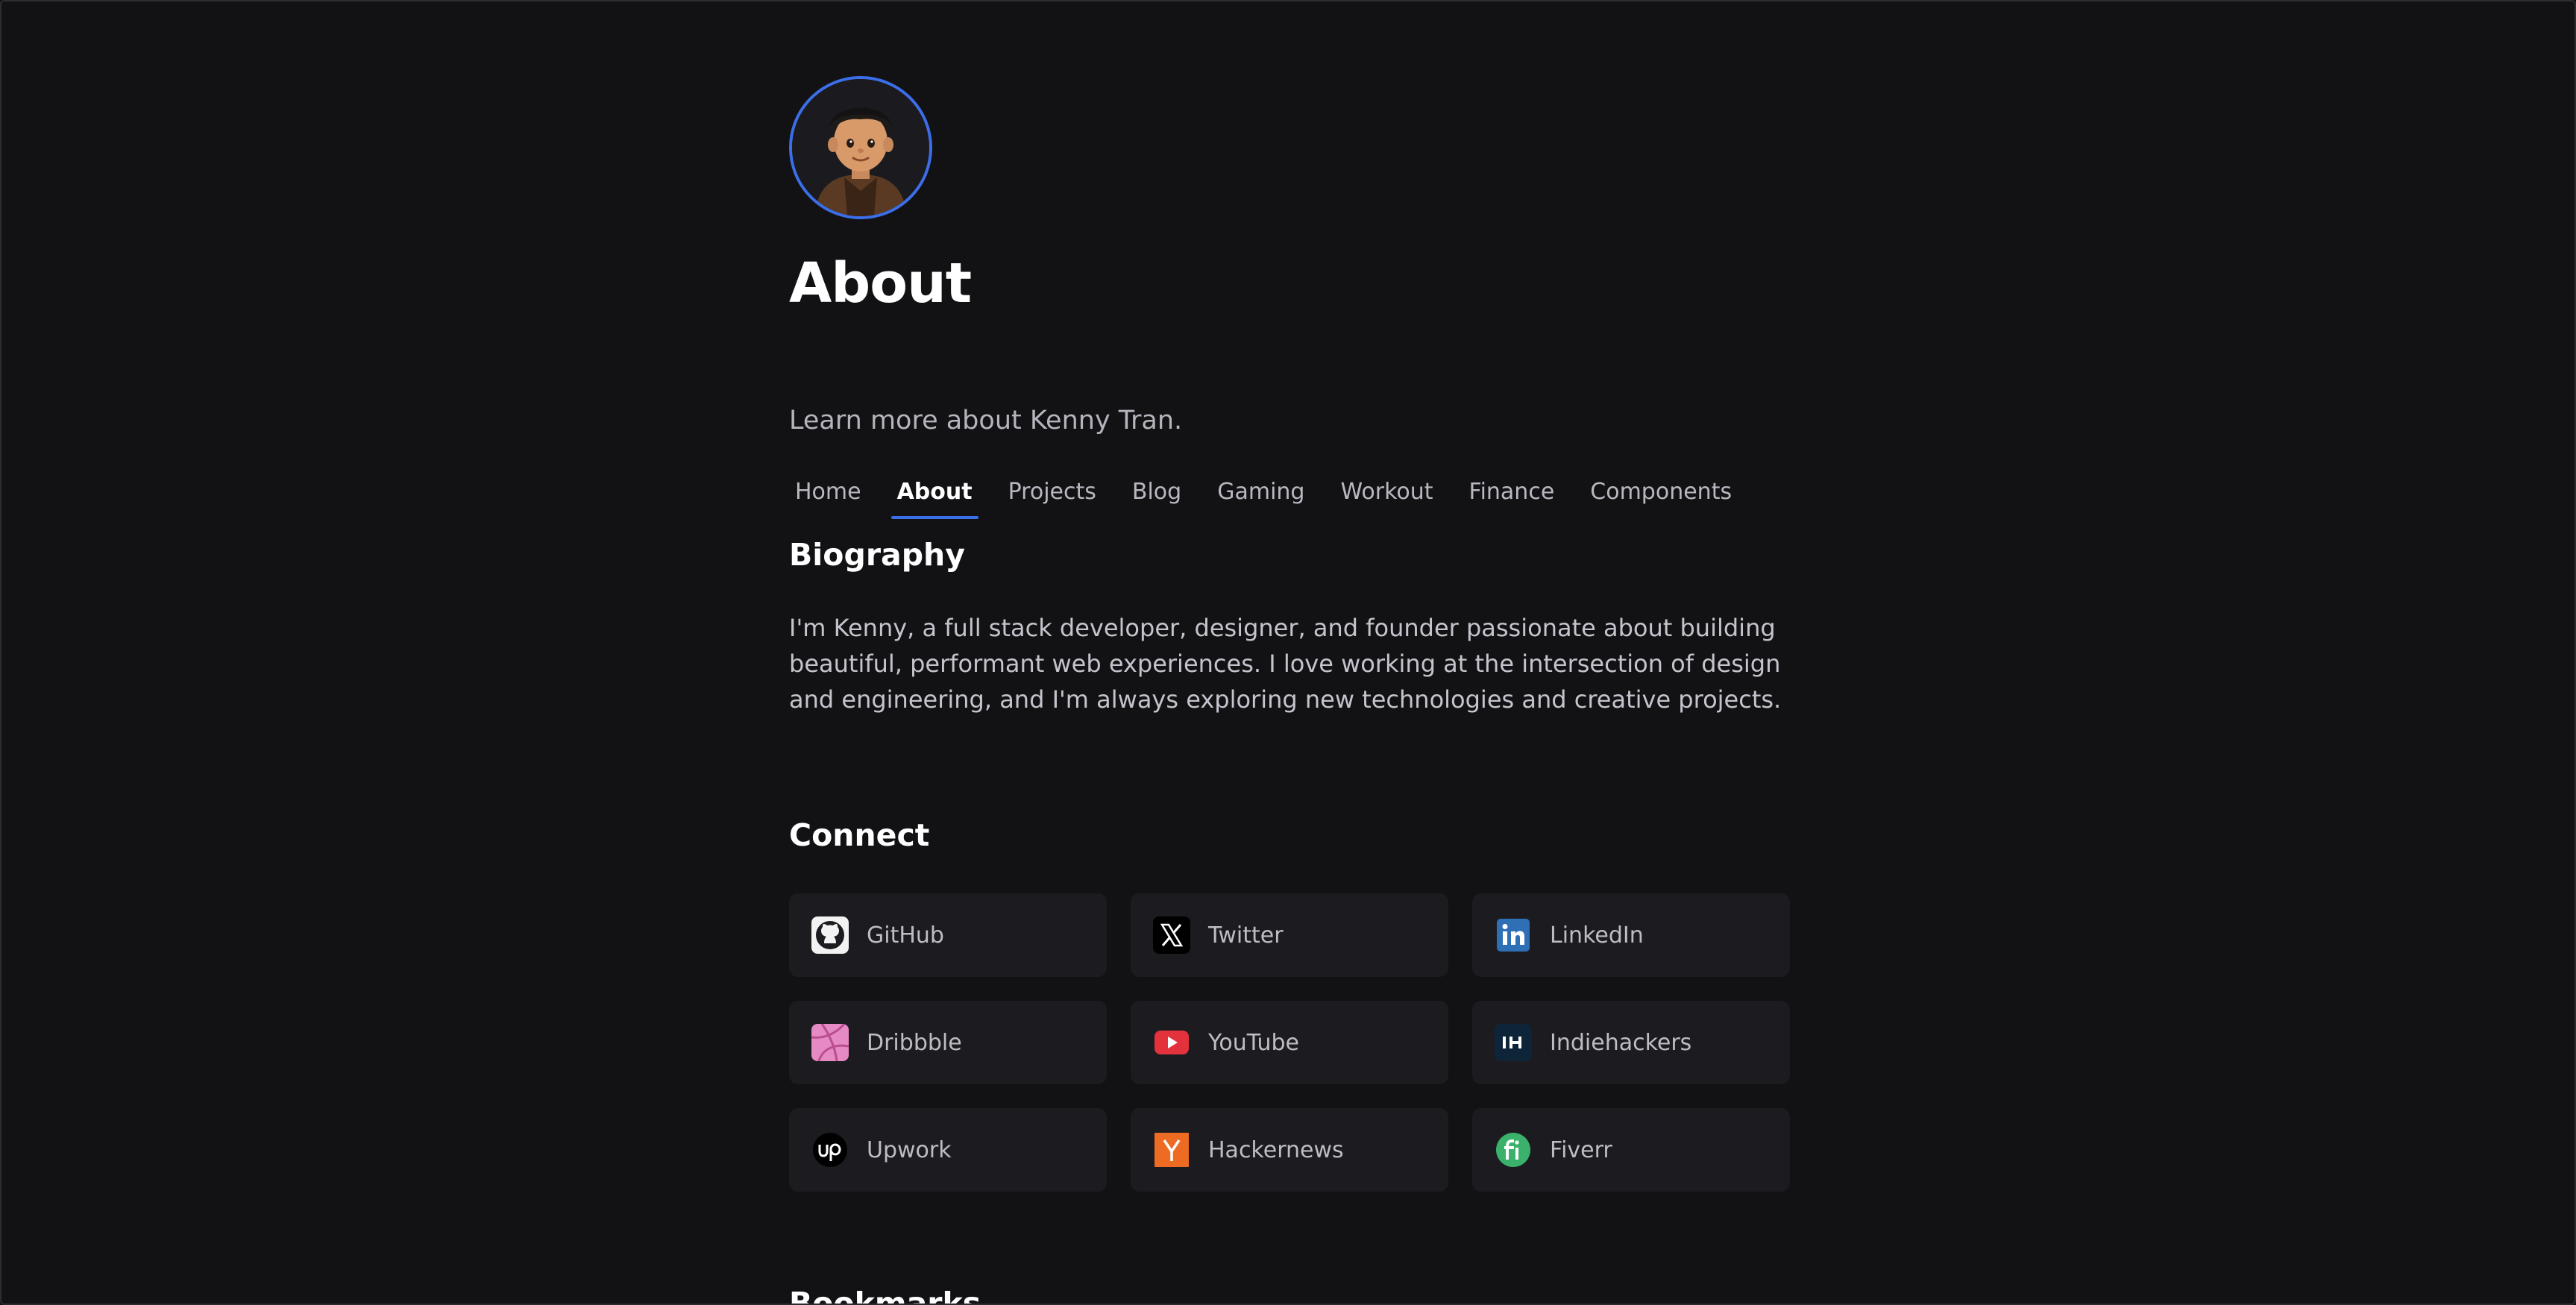  What do you see at coordinates (1261, 492) in the screenshot?
I see `nav-item-gaming: Gaming` at bounding box center [1261, 492].